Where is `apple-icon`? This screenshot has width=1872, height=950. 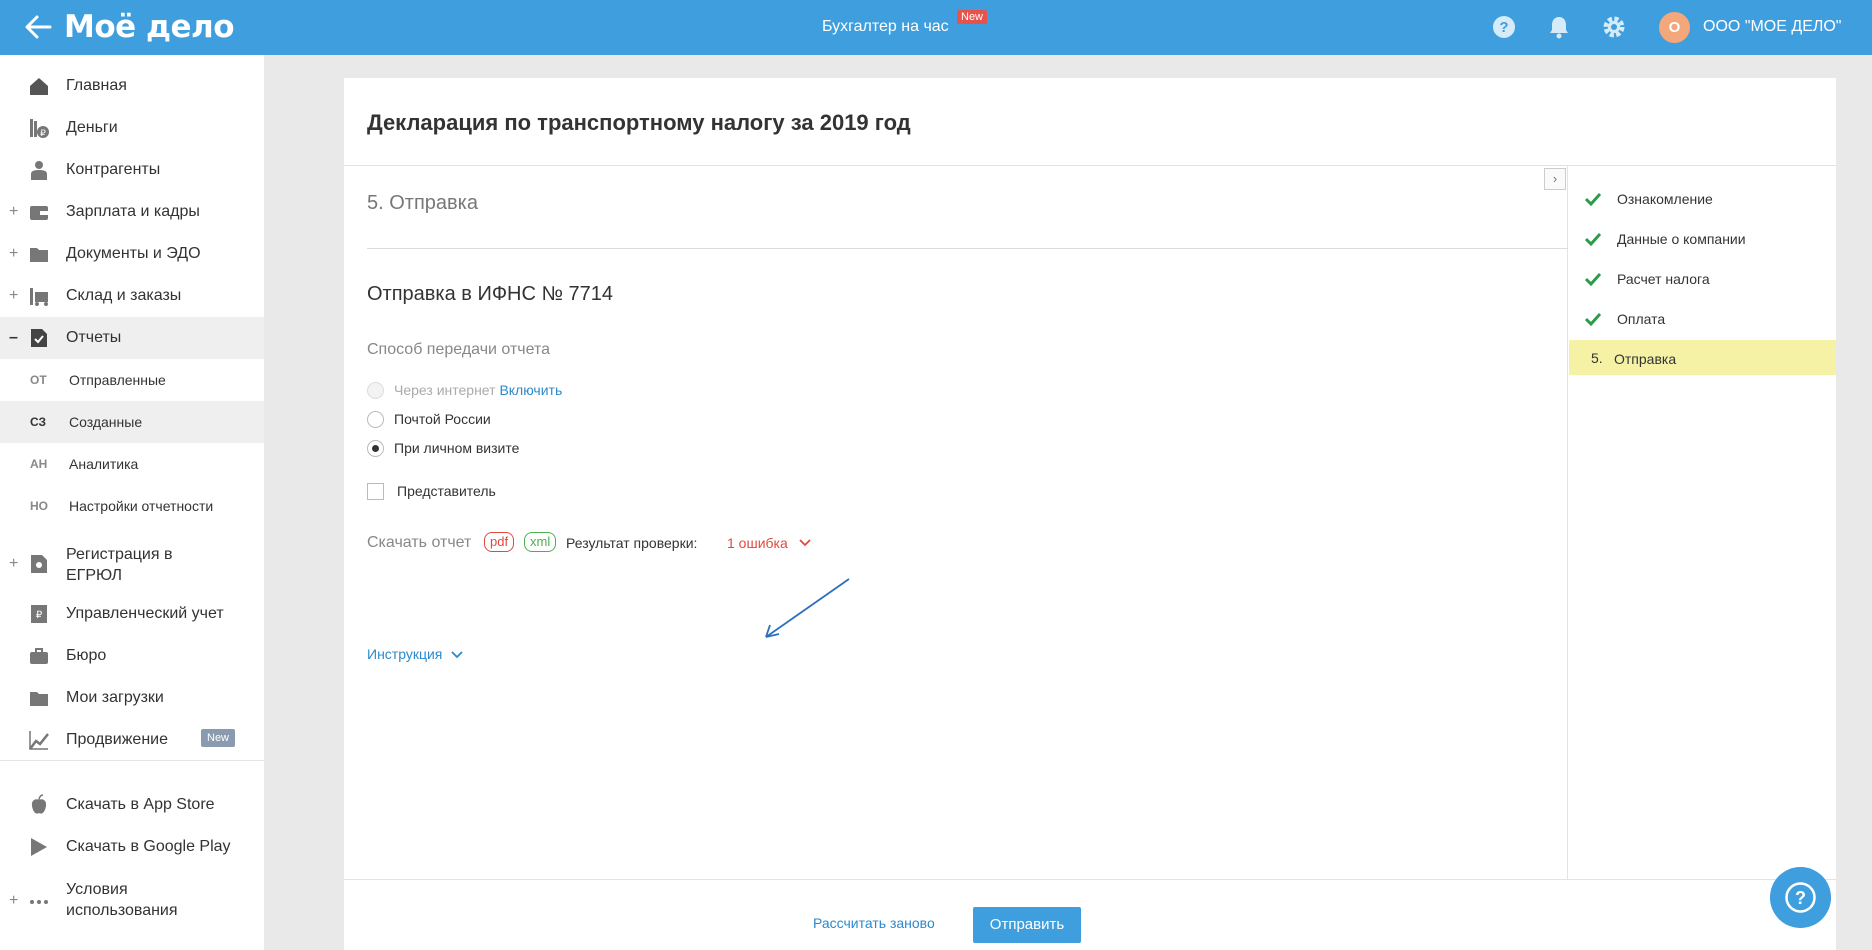 apple-icon is located at coordinates (39, 804).